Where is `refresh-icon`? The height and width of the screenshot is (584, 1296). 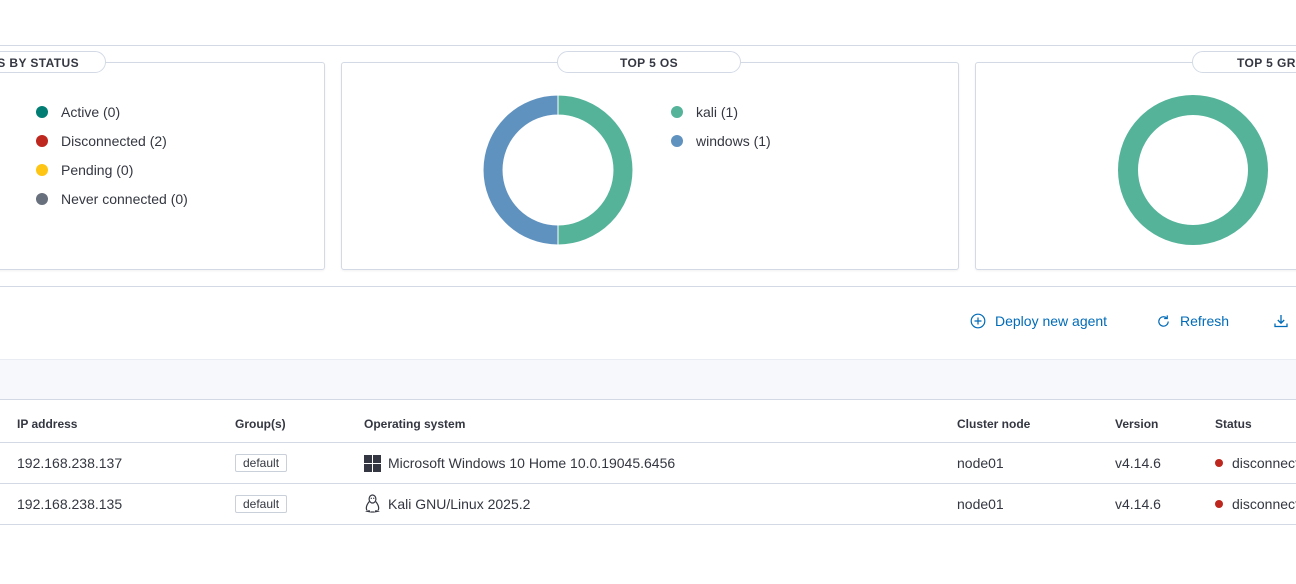
refresh-icon is located at coordinates (1163, 320).